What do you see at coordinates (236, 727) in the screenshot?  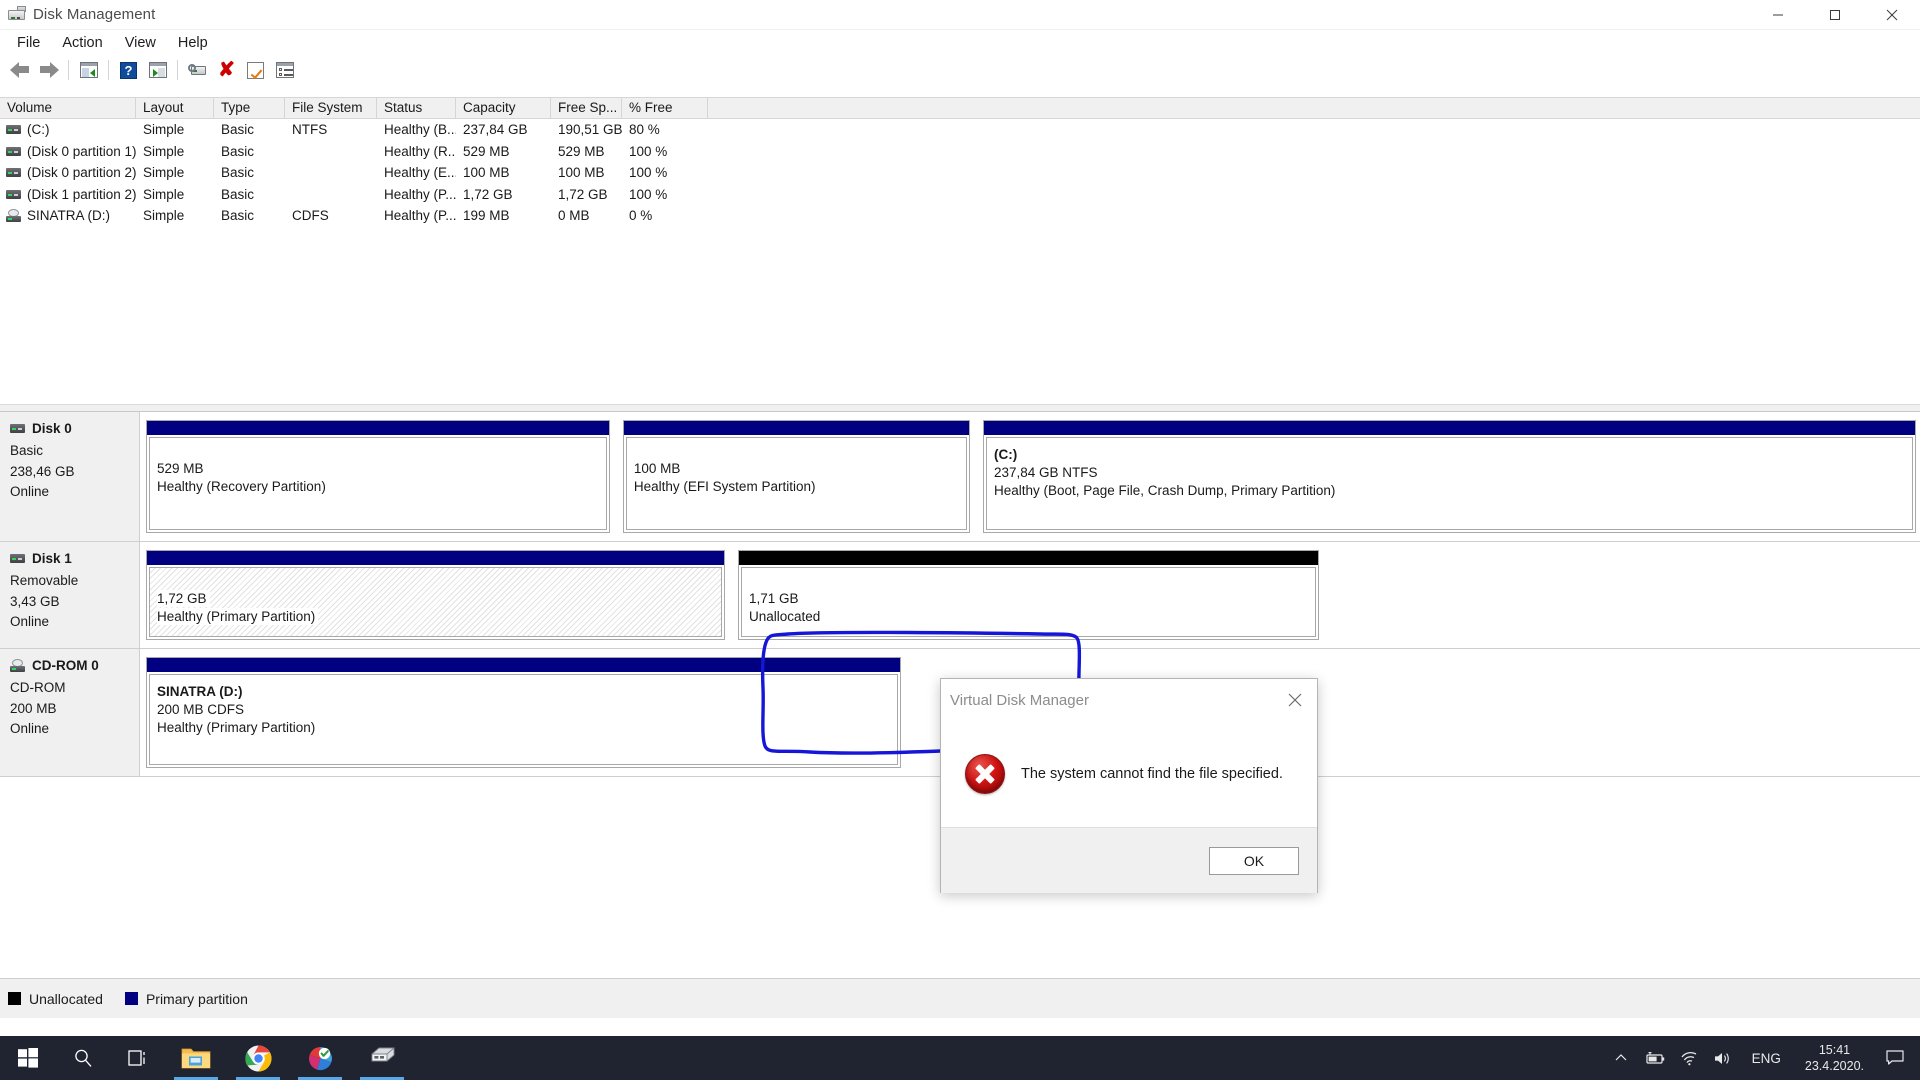 I see `partition-status: Healthy (Primary Partition)` at bounding box center [236, 727].